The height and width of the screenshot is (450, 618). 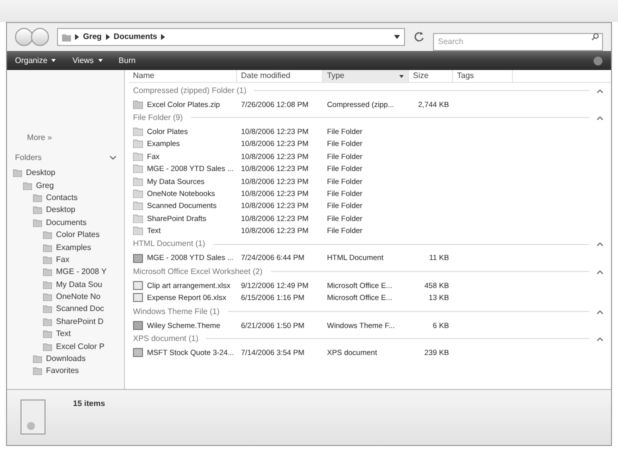 I want to click on breadcrumb-item: Documents, so click(x=136, y=37).